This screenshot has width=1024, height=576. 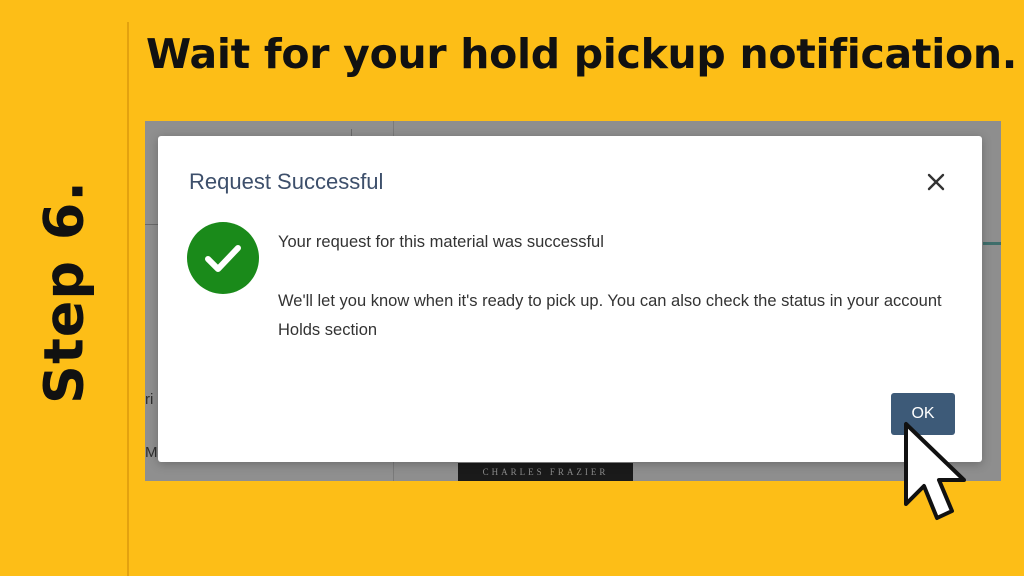 What do you see at coordinates (128, 299) in the screenshot?
I see `slide-divider-line` at bounding box center [128, 299].